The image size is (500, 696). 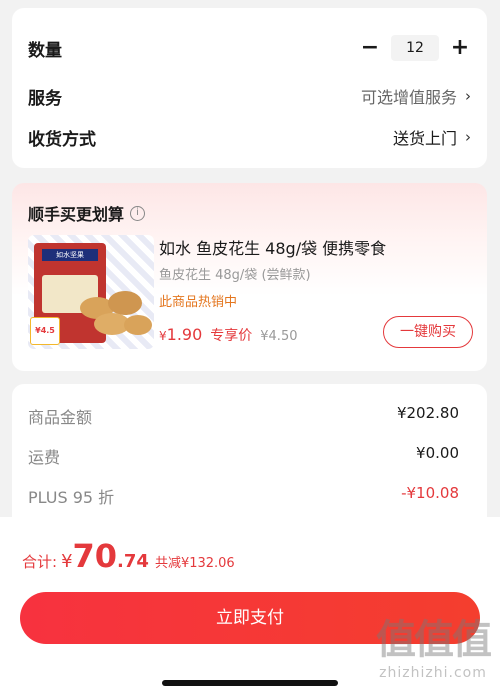 I want to click on minus-icon: −, so click(x=370, y=48).